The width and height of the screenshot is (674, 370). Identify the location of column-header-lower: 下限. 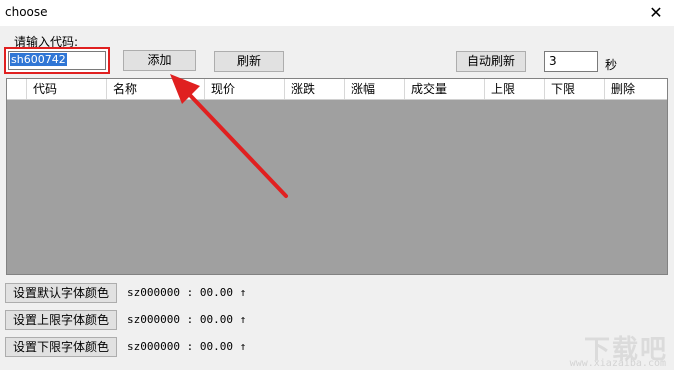
(575, 89).